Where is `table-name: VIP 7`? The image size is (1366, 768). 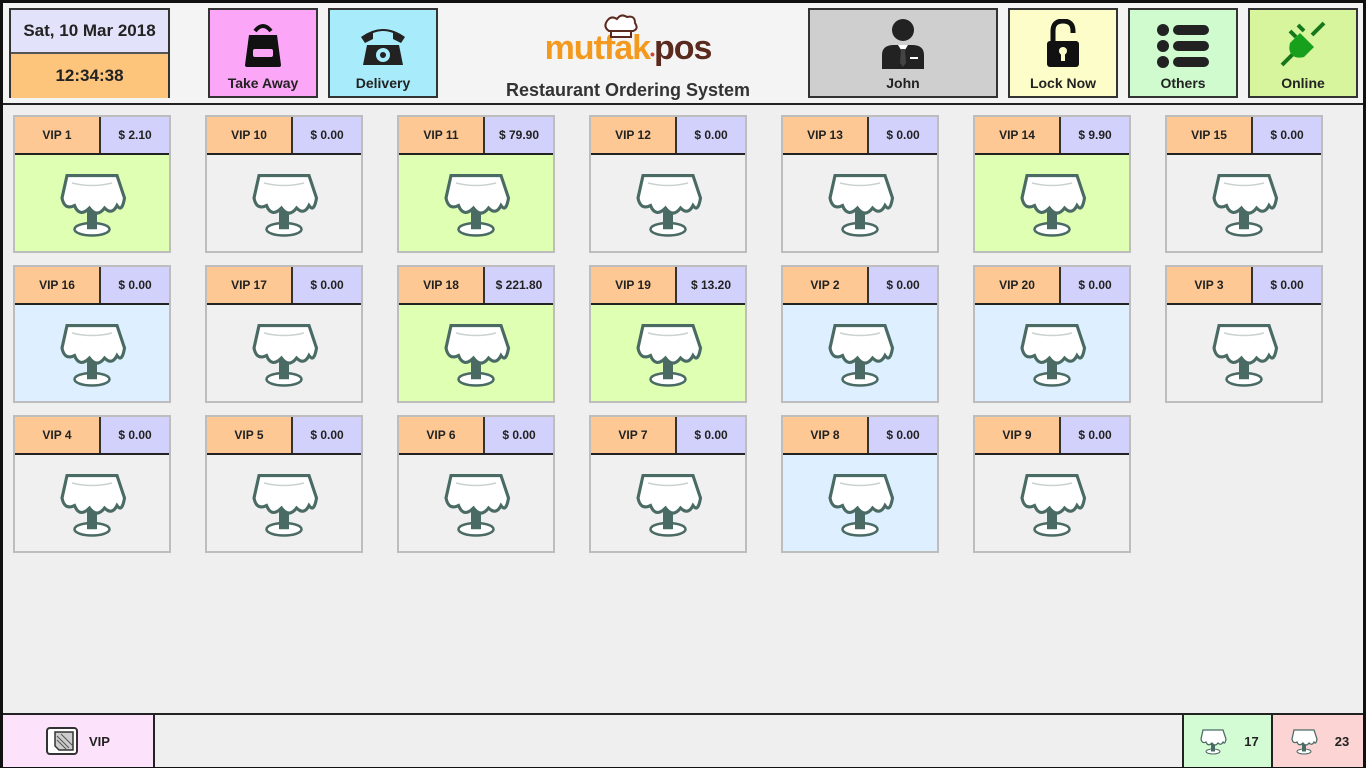 table-name: VIP 7 is located at coordinates (634, 435).